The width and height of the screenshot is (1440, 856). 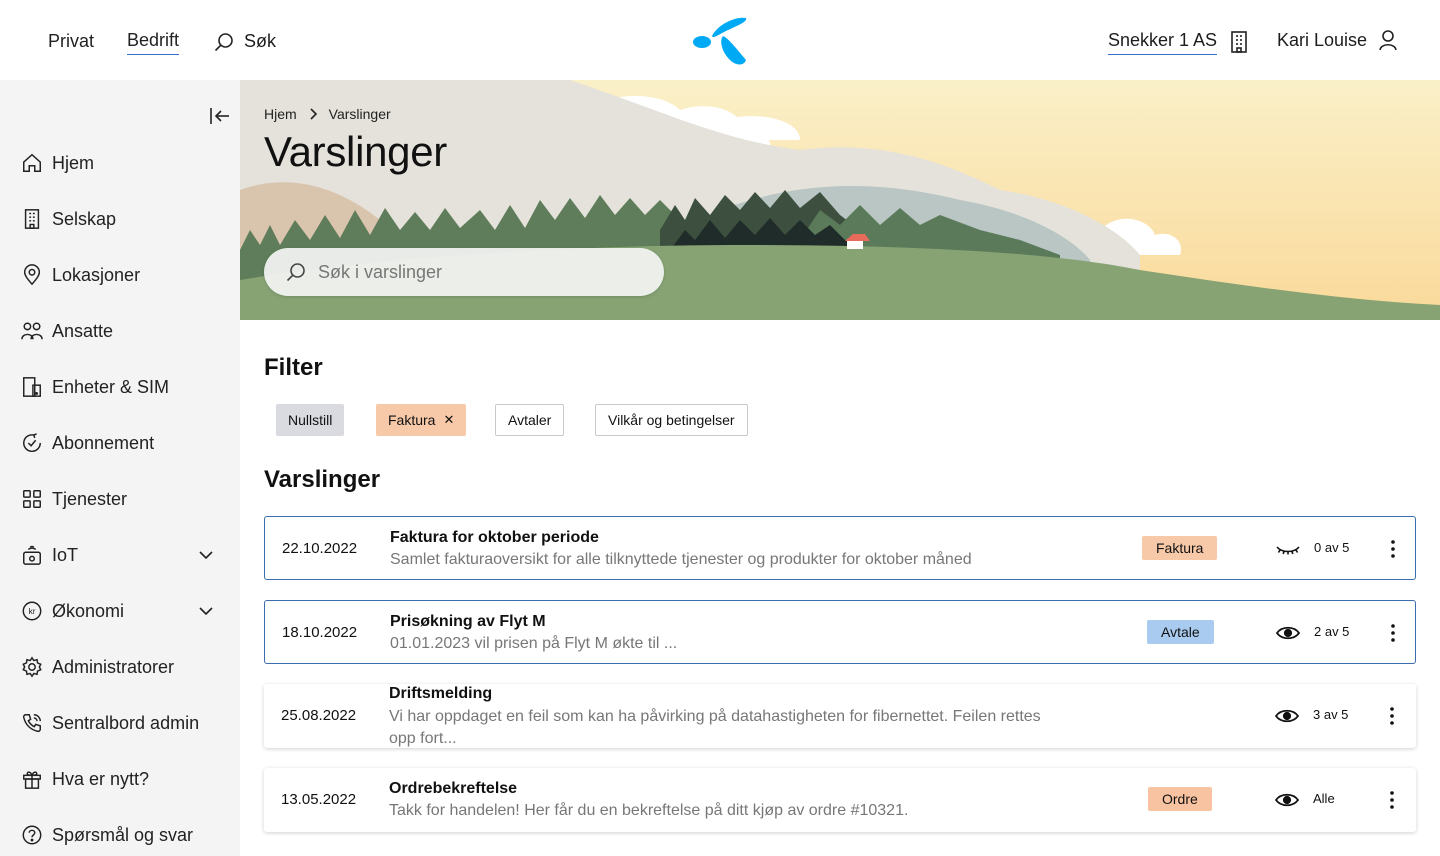 I want to click on location-pin-icon, so click(x=32, y=275).